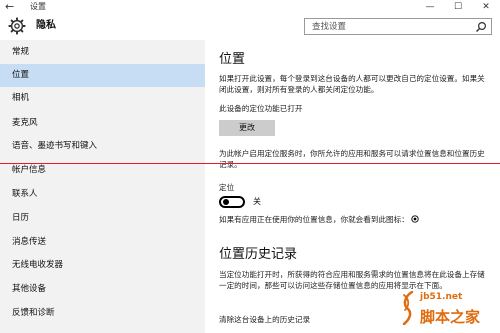 The height and width of the screenshot is (333, 500). What do you see at coordinates (102, 75) in the screenshot?
I see `sidebar-item-location: 位置` at bounding box center [102, 75].